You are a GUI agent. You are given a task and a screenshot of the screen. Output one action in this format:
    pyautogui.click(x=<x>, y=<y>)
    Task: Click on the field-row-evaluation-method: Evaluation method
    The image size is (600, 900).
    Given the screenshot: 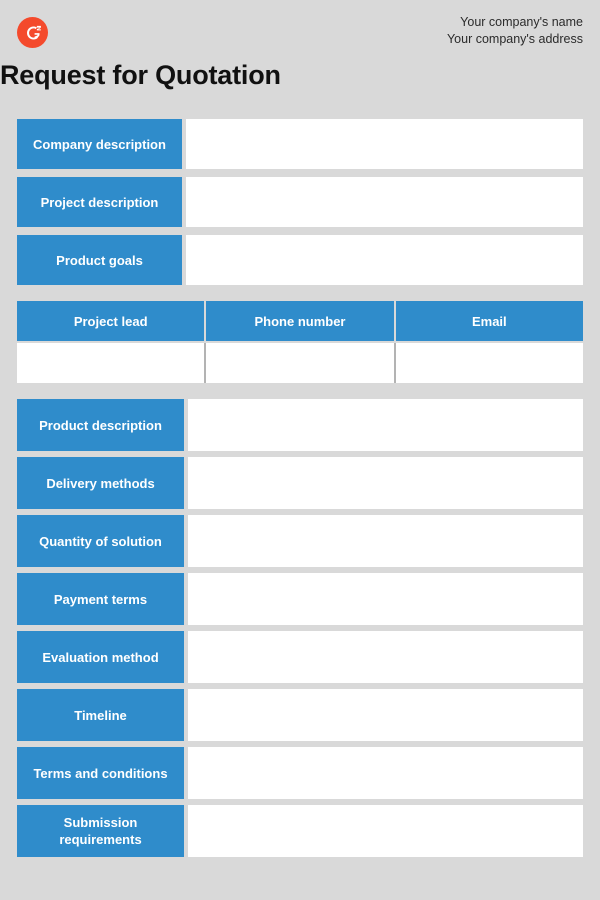 What is the action you would take?
    pyautogui.click(x=300, y=657)
    